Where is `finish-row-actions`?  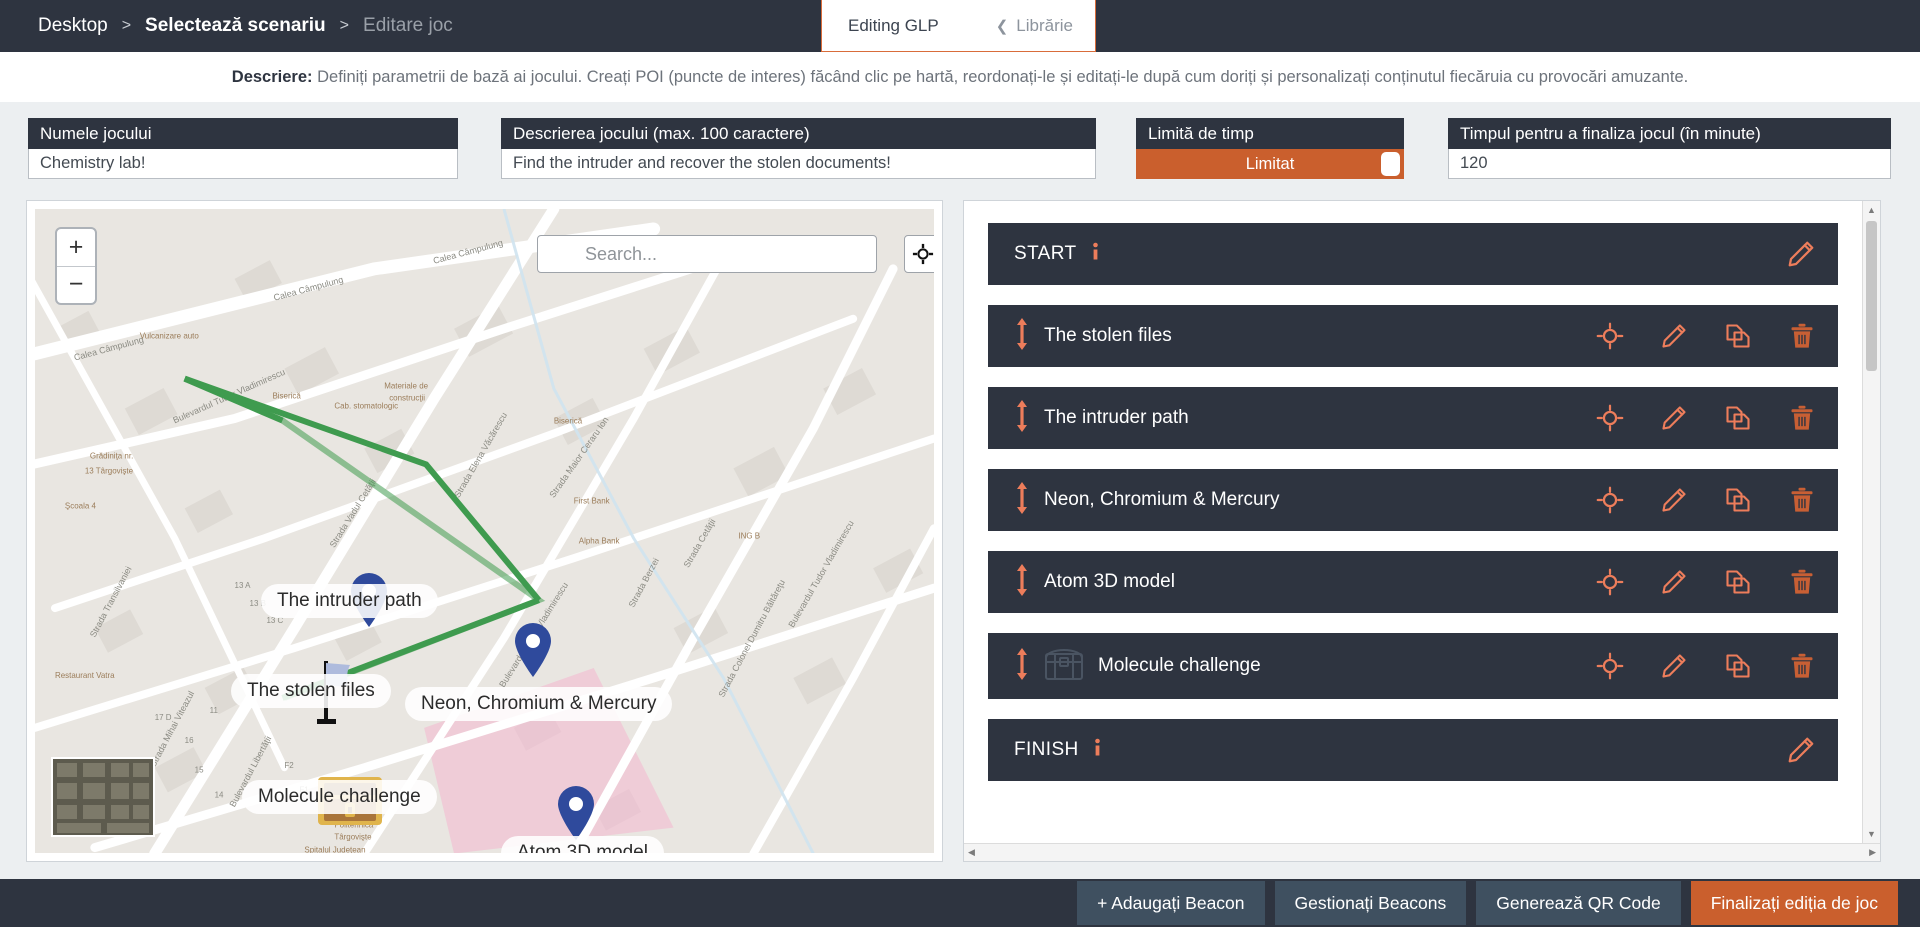 finish-row-actions is located at coordinates (1801, 750).